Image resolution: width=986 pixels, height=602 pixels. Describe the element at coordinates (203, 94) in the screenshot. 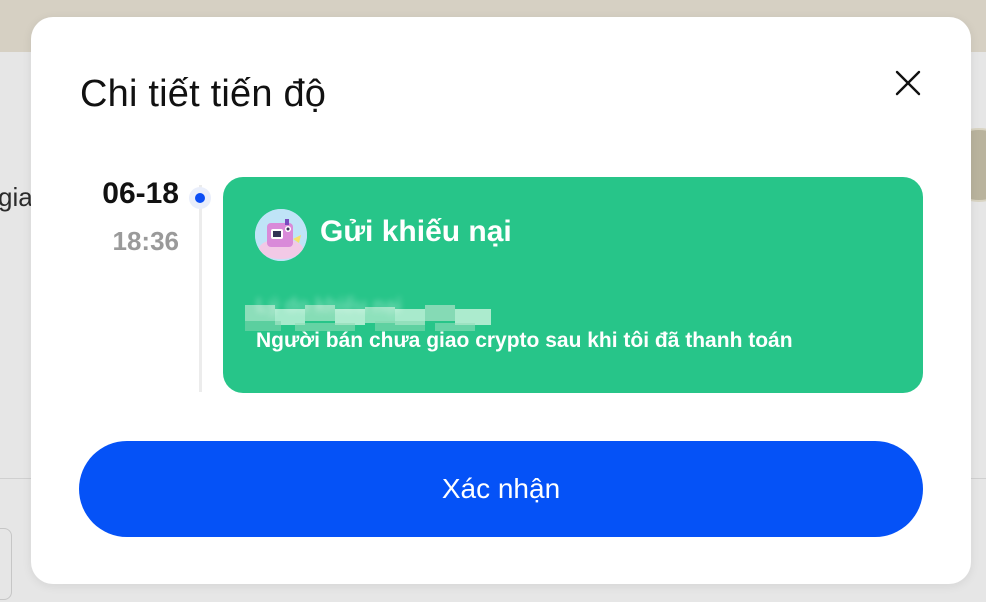

I see `modal-title: Chi tiết tiến độ` at that location.